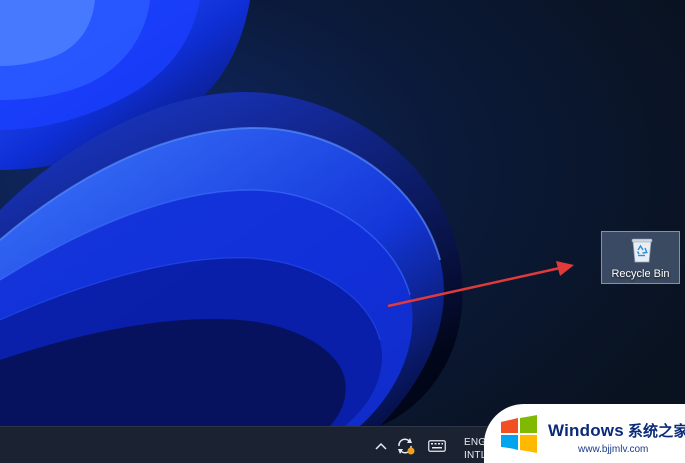 The height and width of the screenshot is (463, 685). I want to click on windows-logo-icon, so click(519, 434).